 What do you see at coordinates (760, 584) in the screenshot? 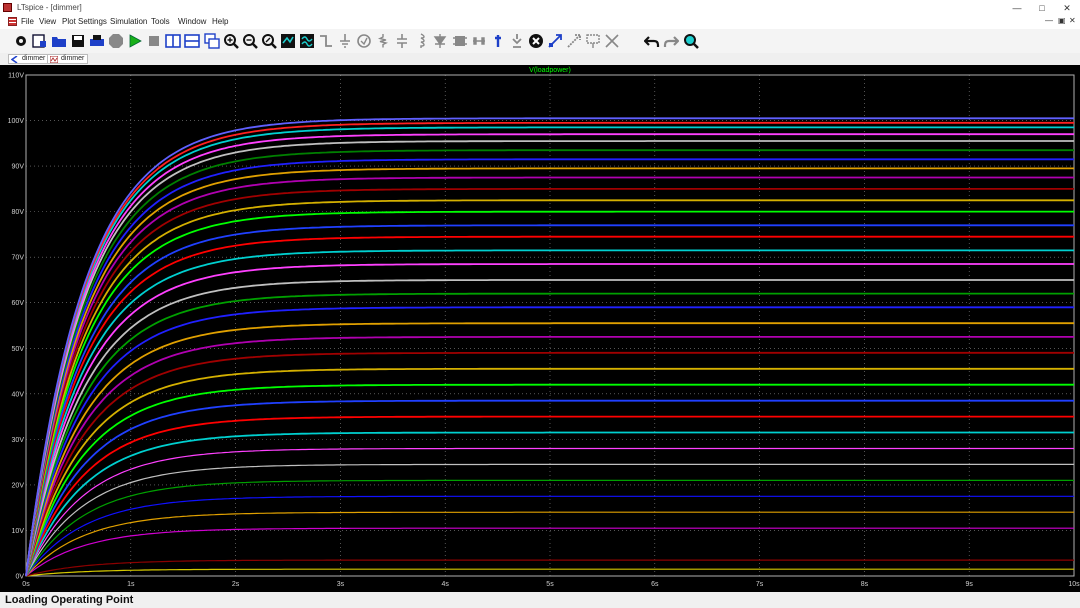
I see `x-tick-label: 7s` at bounding box center [760, 584].